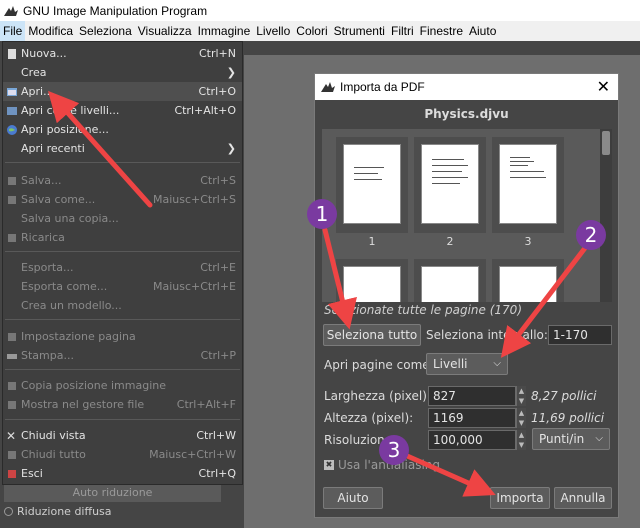 The image size is (640, 528). What do you see at coordinates (472, 418) in the screenshot?
I see `height-input: 1169` at bounding box center [472, 418].